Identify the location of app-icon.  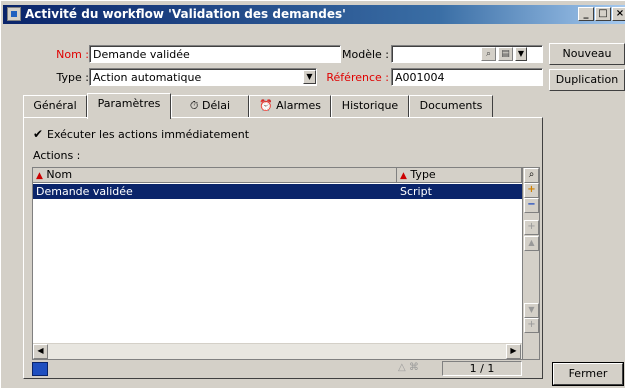
(14, 14).